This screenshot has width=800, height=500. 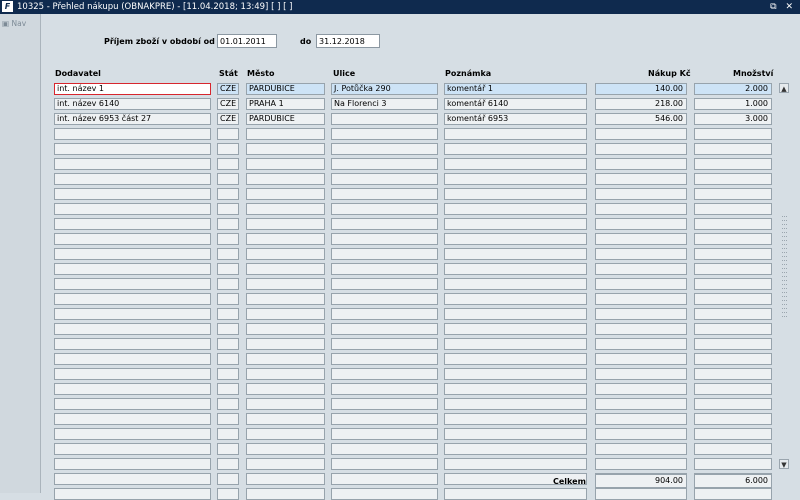 I want to click on cell-note: komentář 1, so click(x=515, y=89).